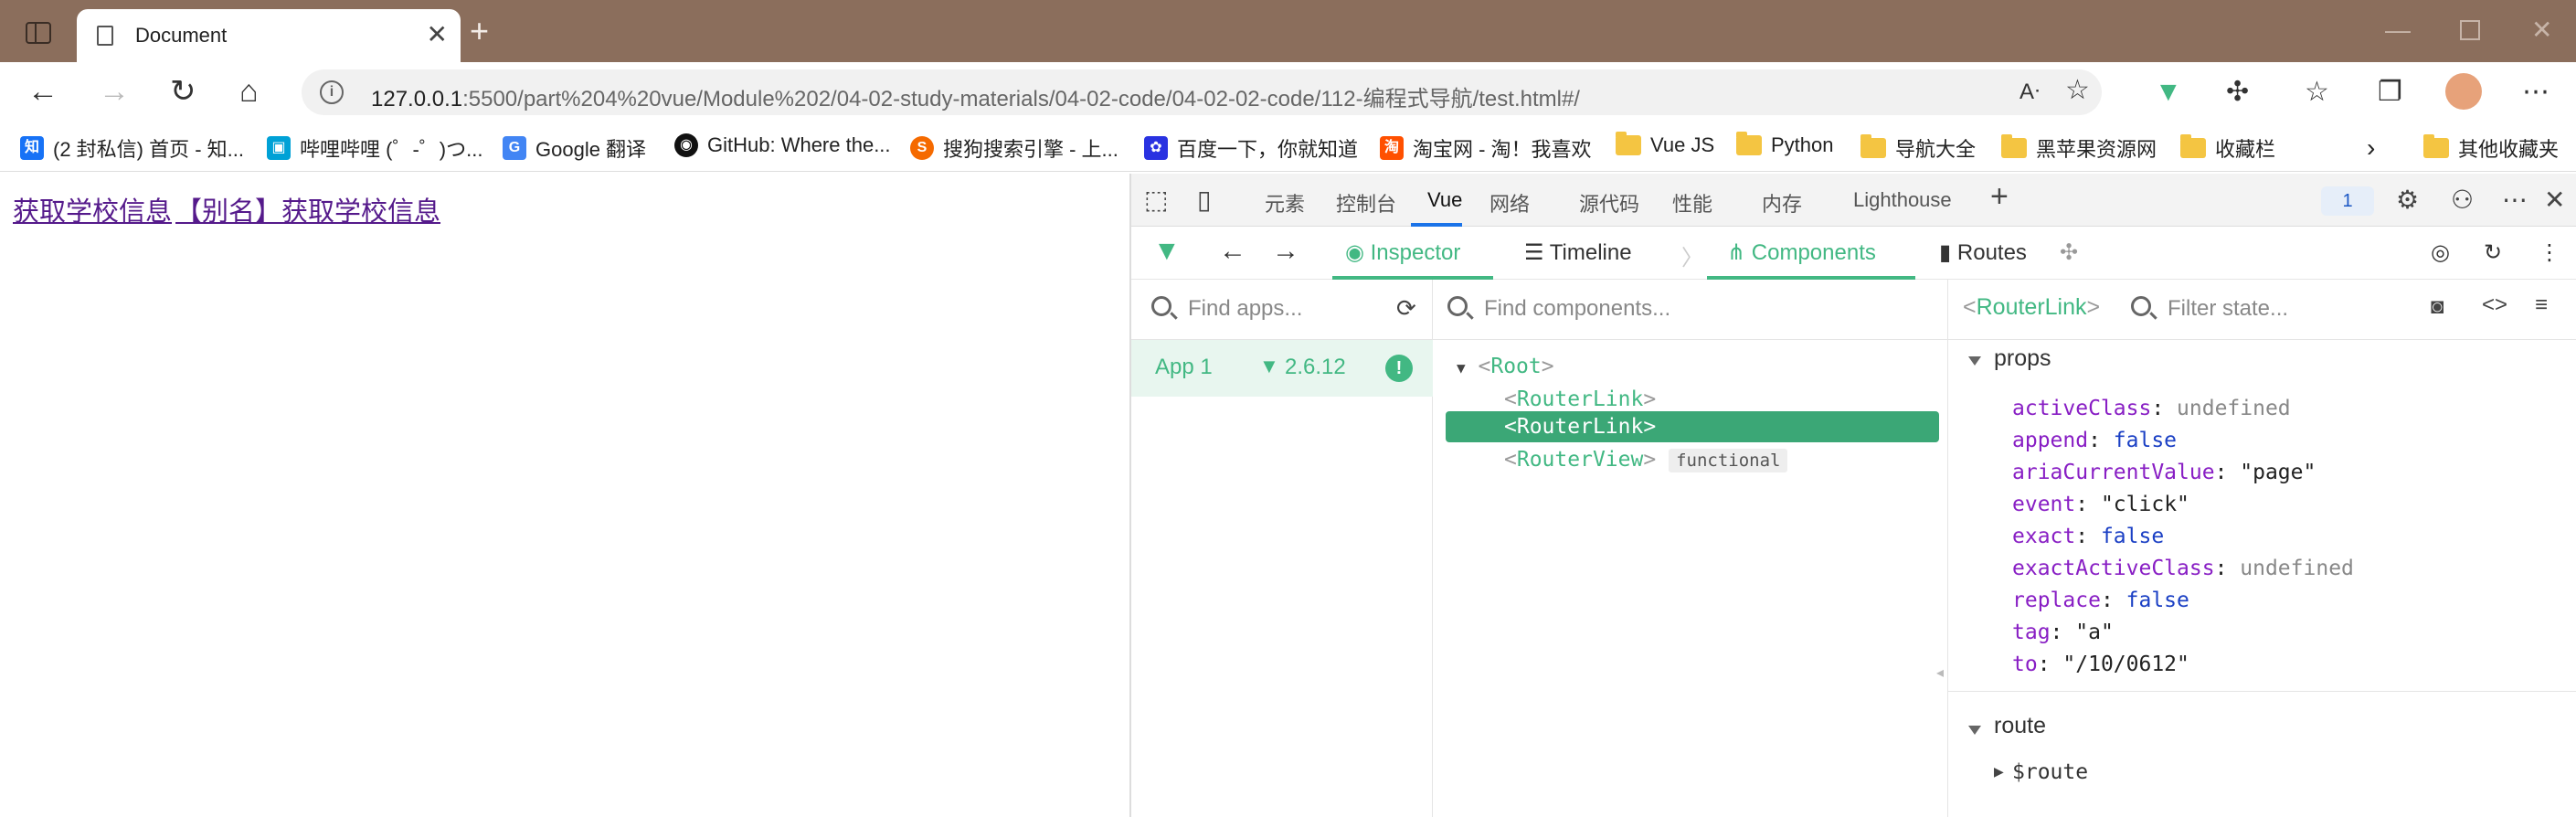  I want to click on tab-timeline: ☰ Timeline, so click(1578, 252).